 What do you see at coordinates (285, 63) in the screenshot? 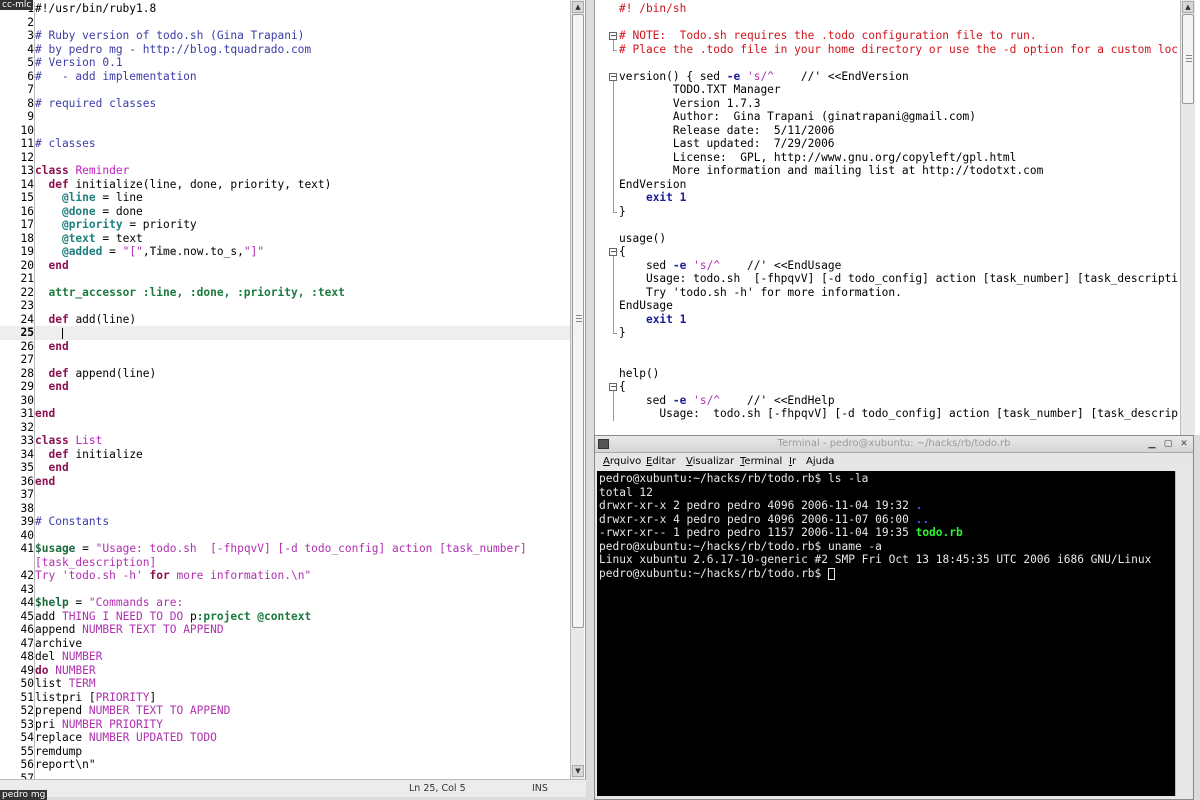
I see `code-line: 5 # Version 0.1` at bounding box center [285, 63].